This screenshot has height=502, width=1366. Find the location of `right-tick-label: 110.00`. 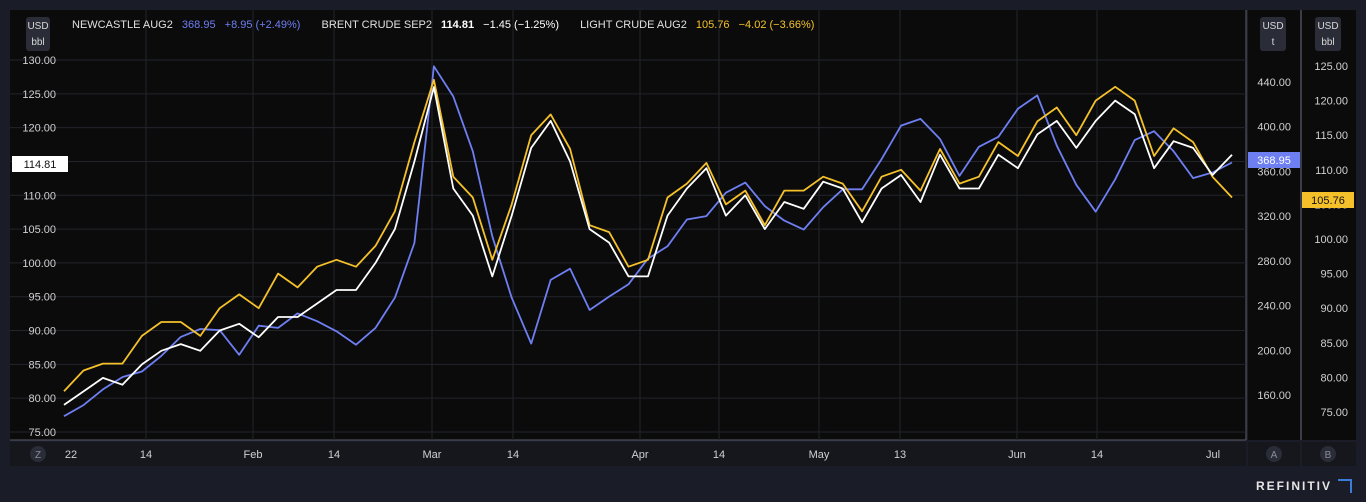

right-tick-label: 110.00 is located at coordinates (1331, 171).